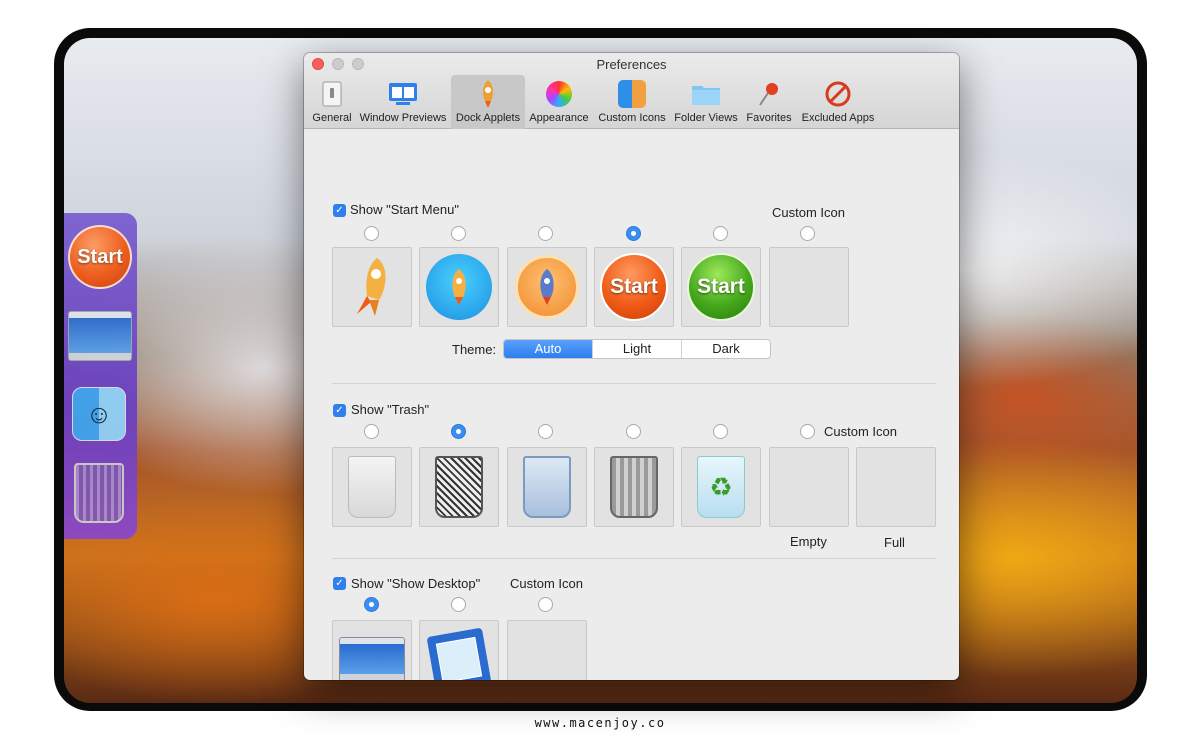  I want to click on show-desktop-custom-icon-label: Custom Icon, so click(546, 583).